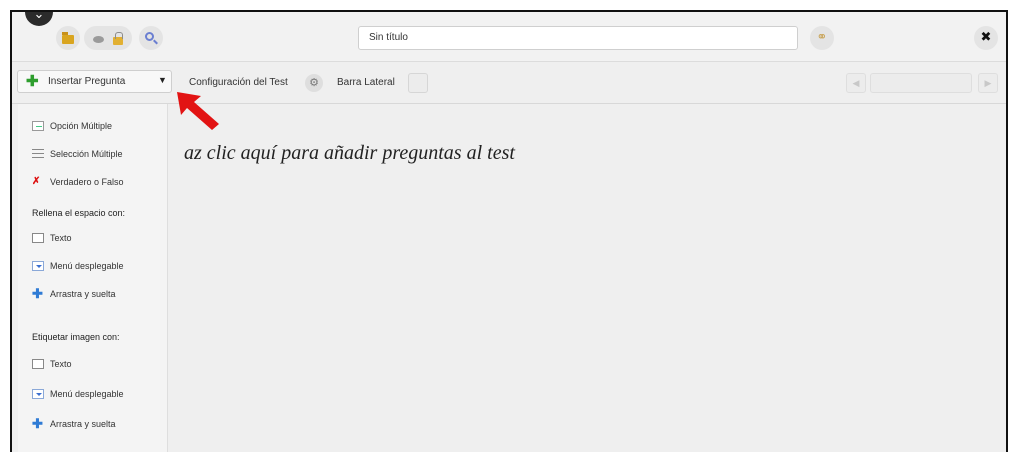 The image size is (1019, 452). Describe the element at coordinates (81, 126) in the screenshot. I see `menu-item-label: Opción Múltiple` at that location.